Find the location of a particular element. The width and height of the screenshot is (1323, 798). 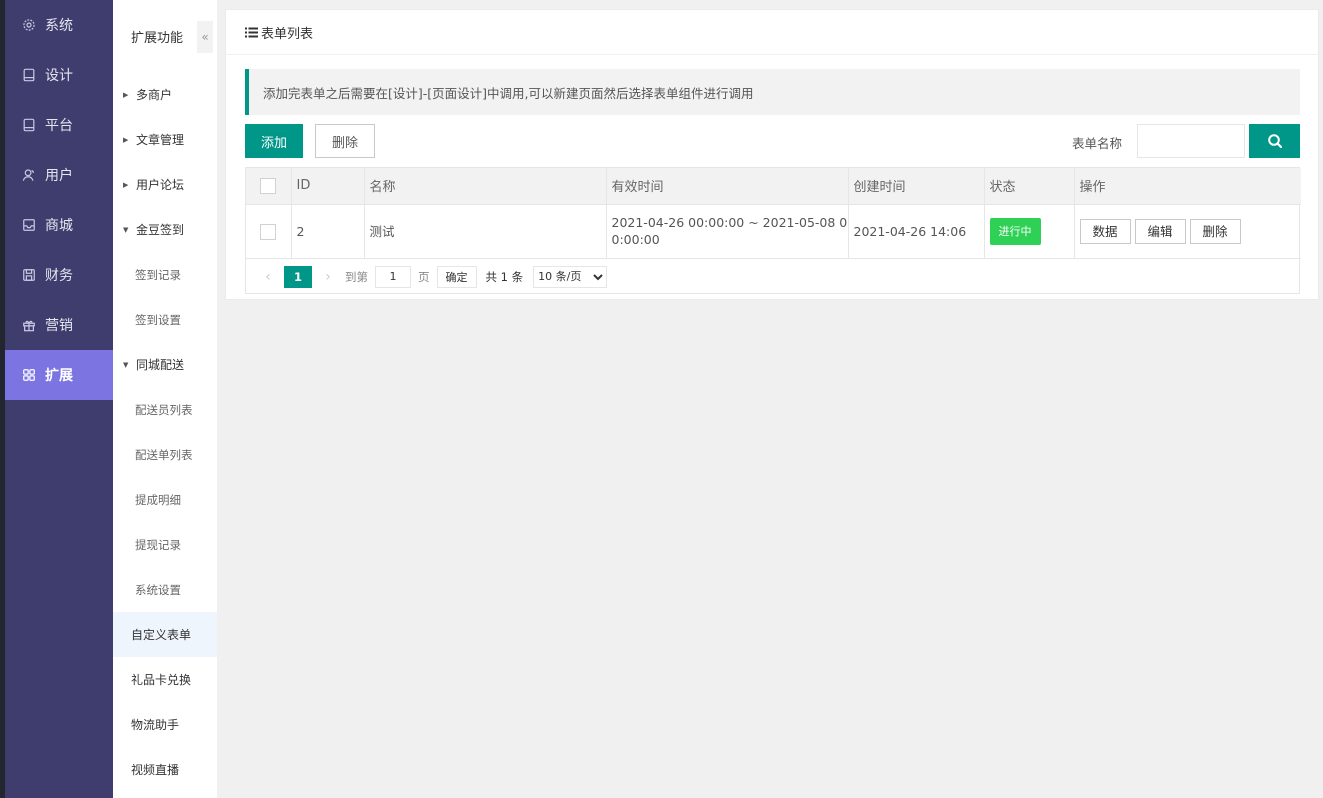

row-checkbox is located at coordinates (268, 231).